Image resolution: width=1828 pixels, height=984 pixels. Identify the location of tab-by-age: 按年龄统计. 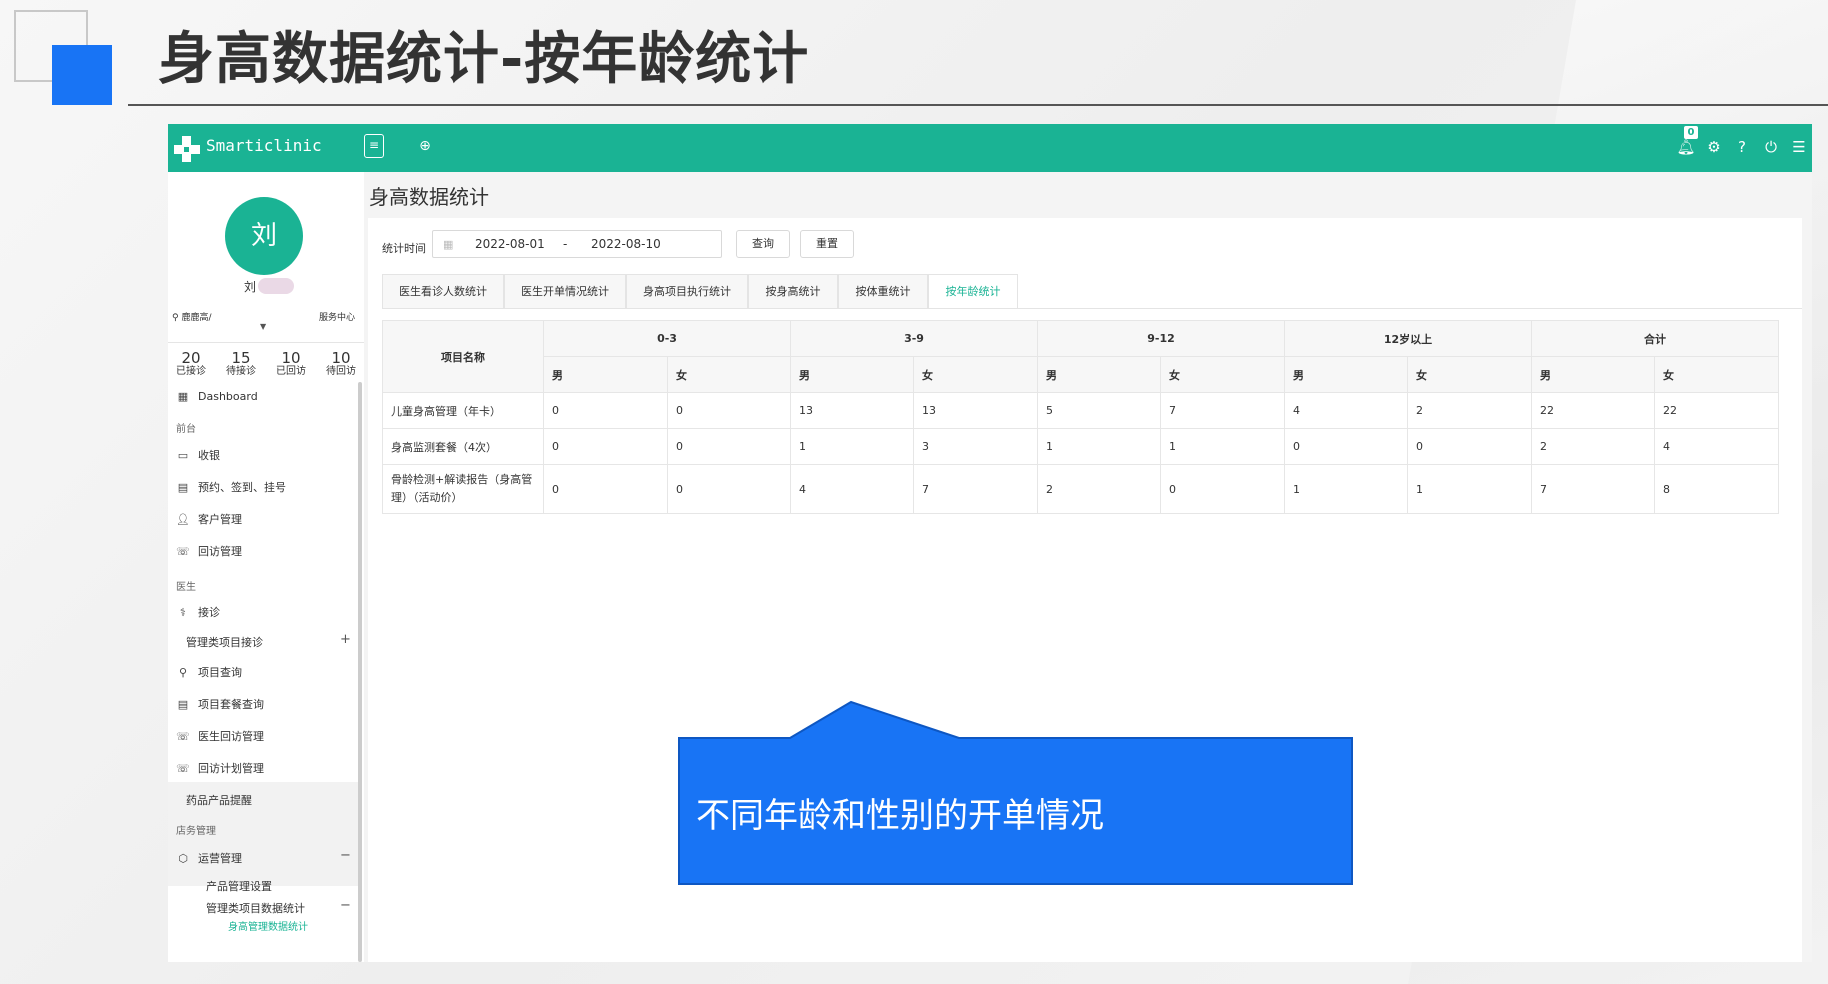
(973, 291).